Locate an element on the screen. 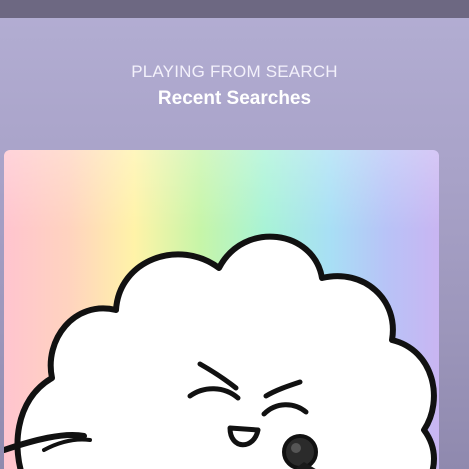  playing-from-label: PLAYING FROM SEARCH is located at coordinates (234, 71).